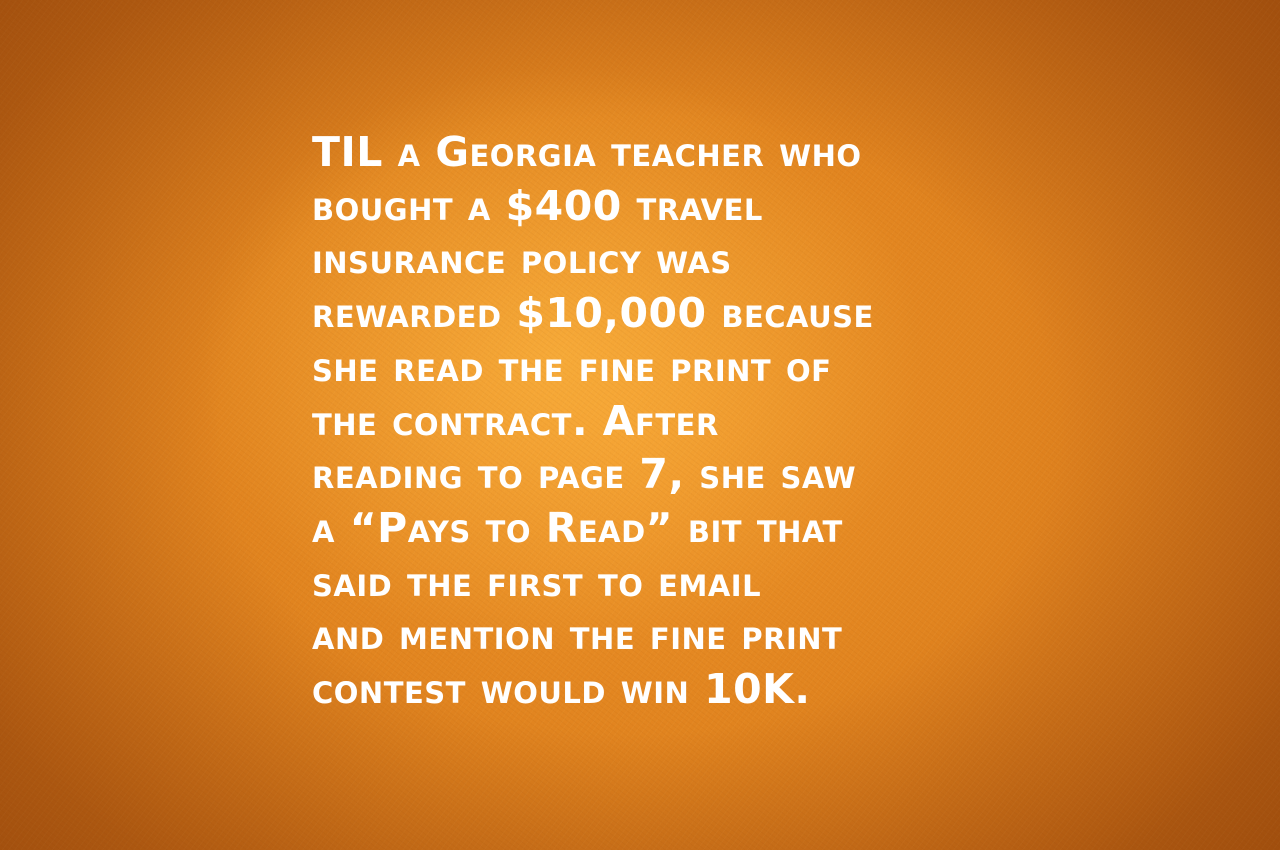 This screenshot has height=850, width=1280. What do you see at coordinates (537, 205) in the screenshot?
I see `fact-line: bought a $400 travel` at bounding box center [537, 205].